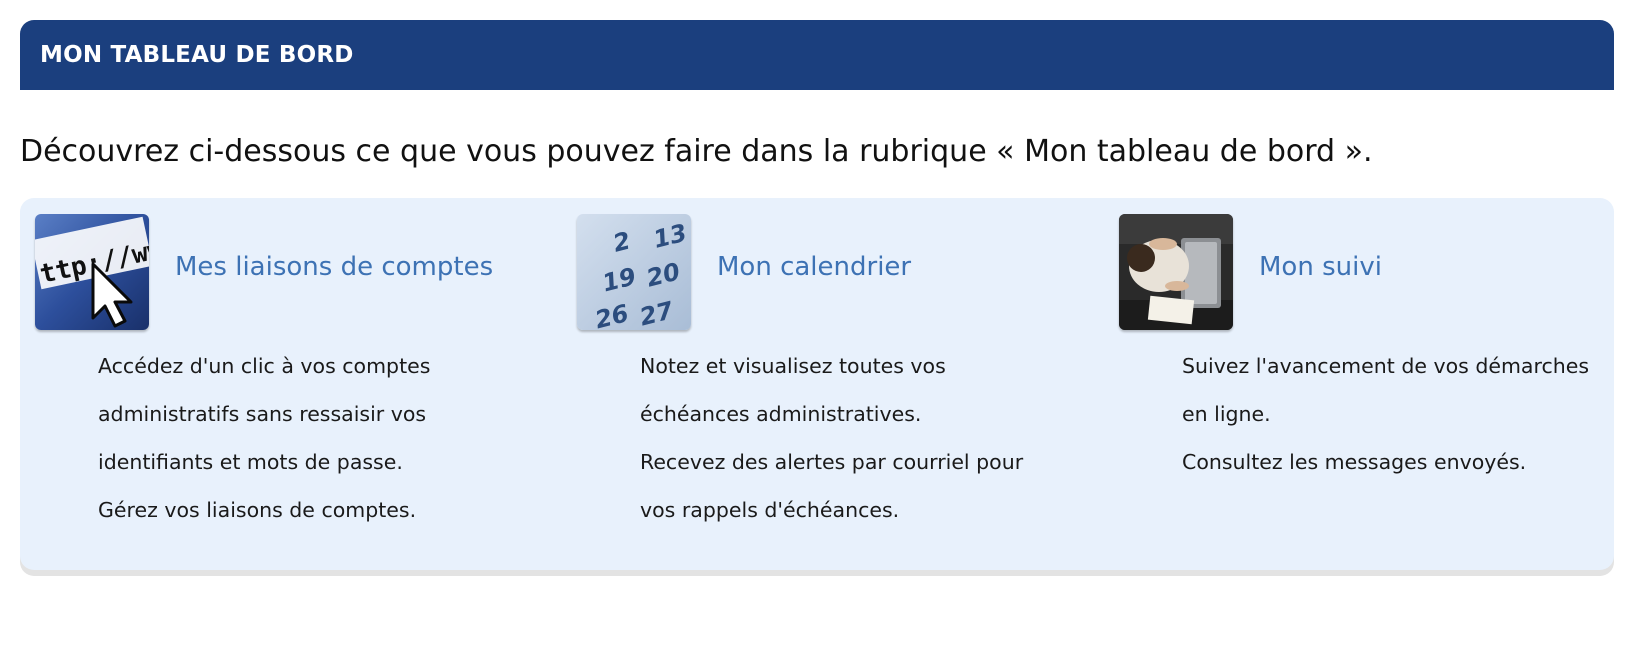 The height and width of the screenshot is (666, 1636). Describe the element at coordinates (793, 366) in the screenshot. I see `description-line: Notez et visualisez toutes vos` at that location.